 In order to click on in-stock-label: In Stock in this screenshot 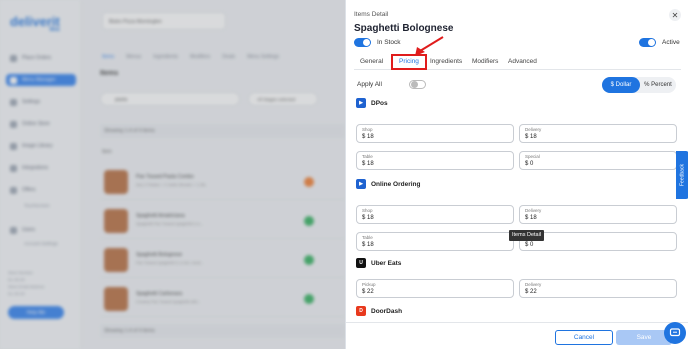, I will do `click(389, 42)`.